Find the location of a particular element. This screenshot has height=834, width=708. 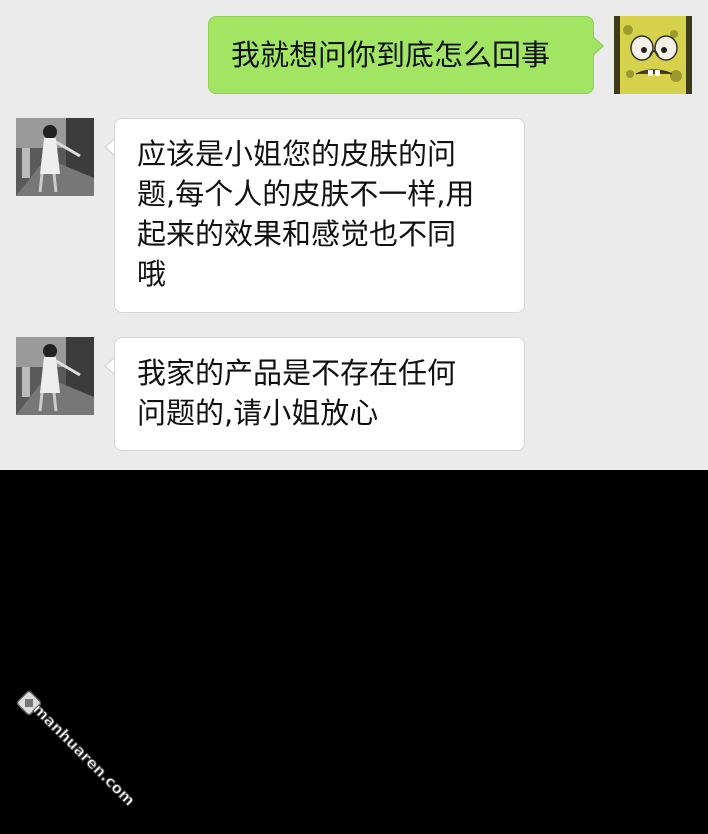

message-line: 问题的,请小姐放心 is located at coordinates (258, 413).